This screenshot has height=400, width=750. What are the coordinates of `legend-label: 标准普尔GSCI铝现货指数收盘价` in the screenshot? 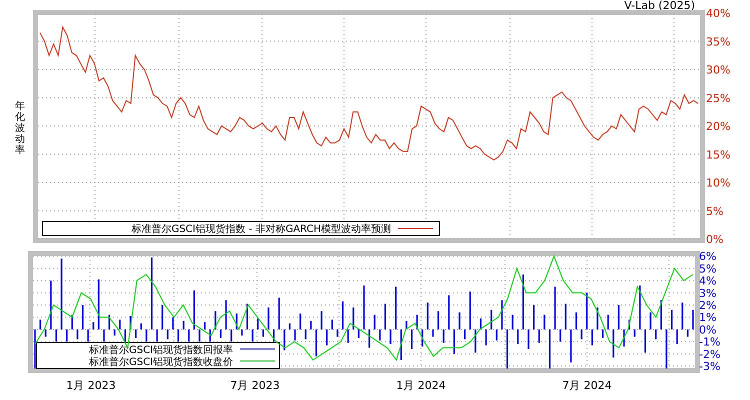 It's located at (160, 362).